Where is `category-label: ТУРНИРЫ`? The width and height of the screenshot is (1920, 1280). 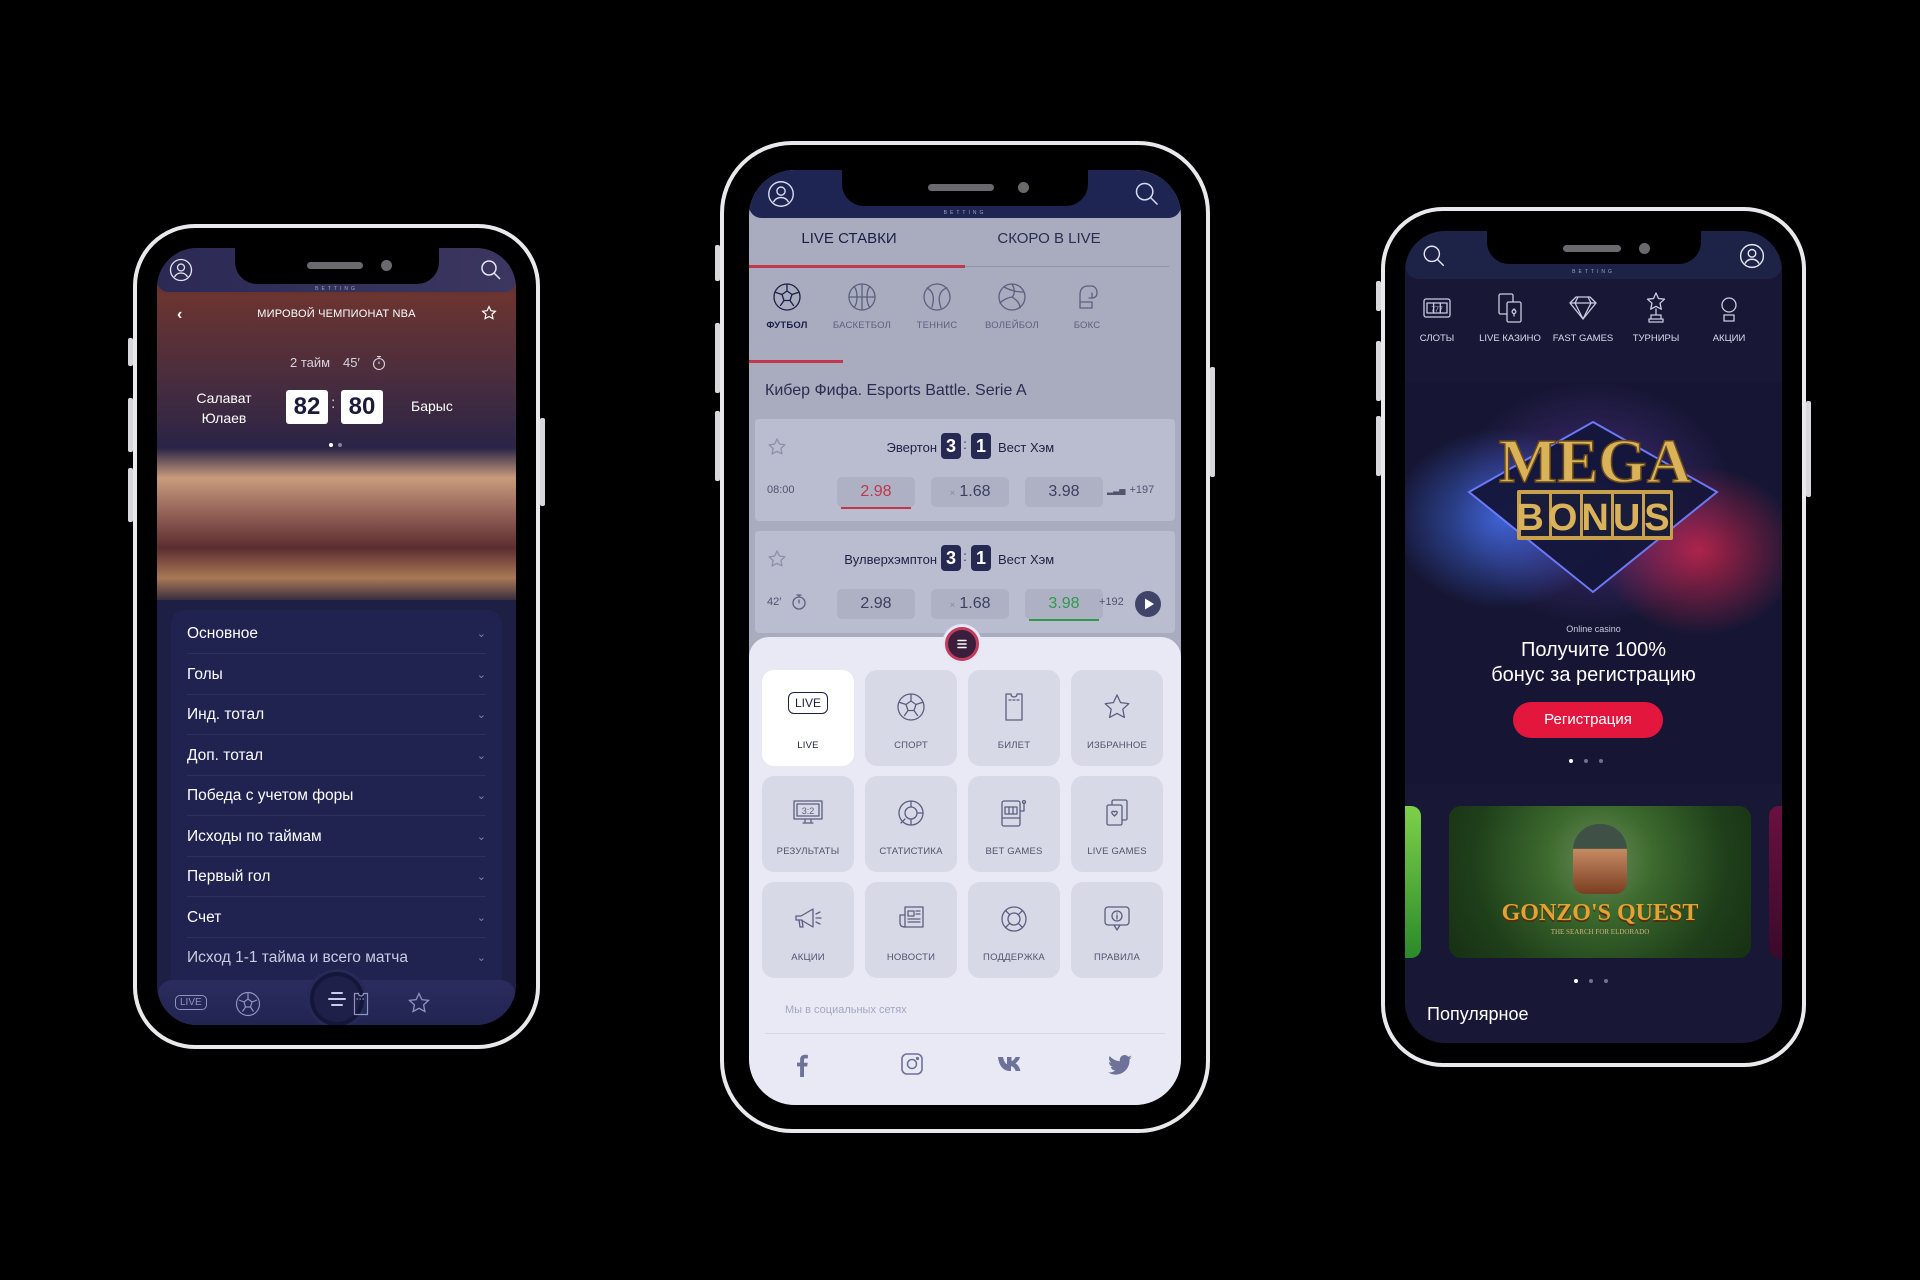 category-label: ТУРНИРЫ is located at coordinates (1656, 338).